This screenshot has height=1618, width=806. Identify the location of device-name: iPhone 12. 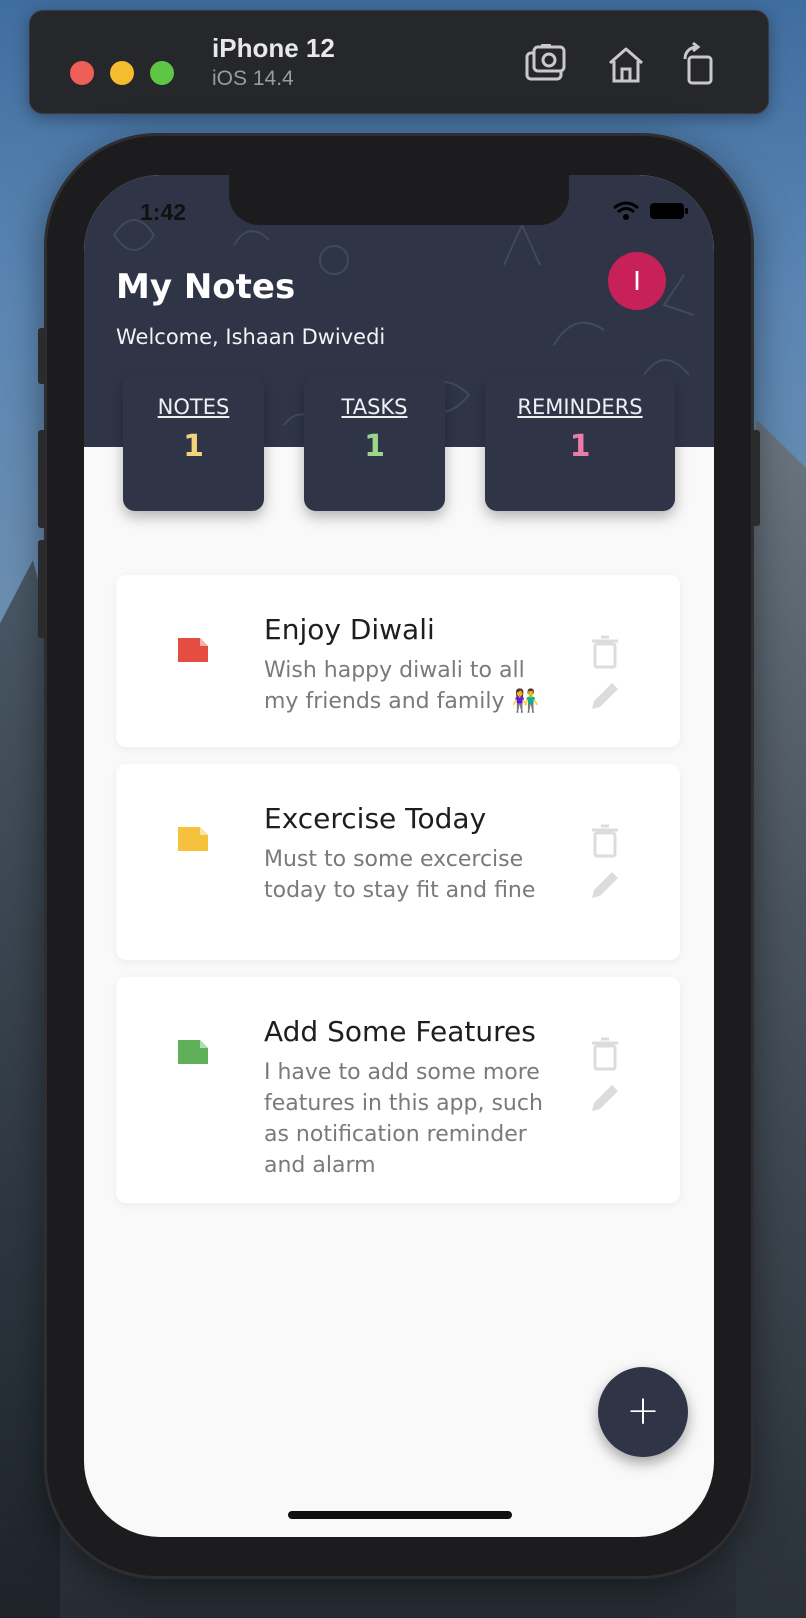
(273, 48).